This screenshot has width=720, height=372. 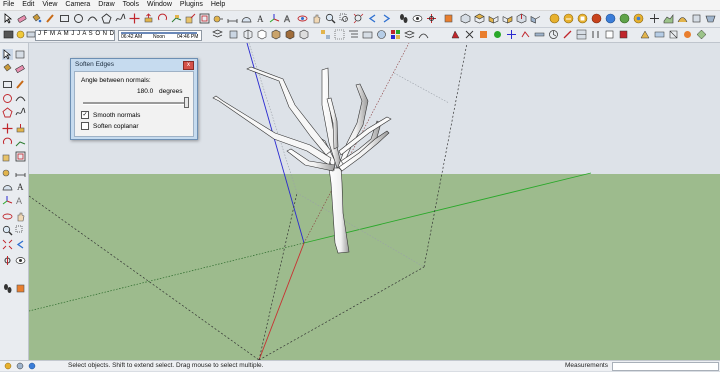 I want to click on geo-location-icon, so click(x=8, y=366).